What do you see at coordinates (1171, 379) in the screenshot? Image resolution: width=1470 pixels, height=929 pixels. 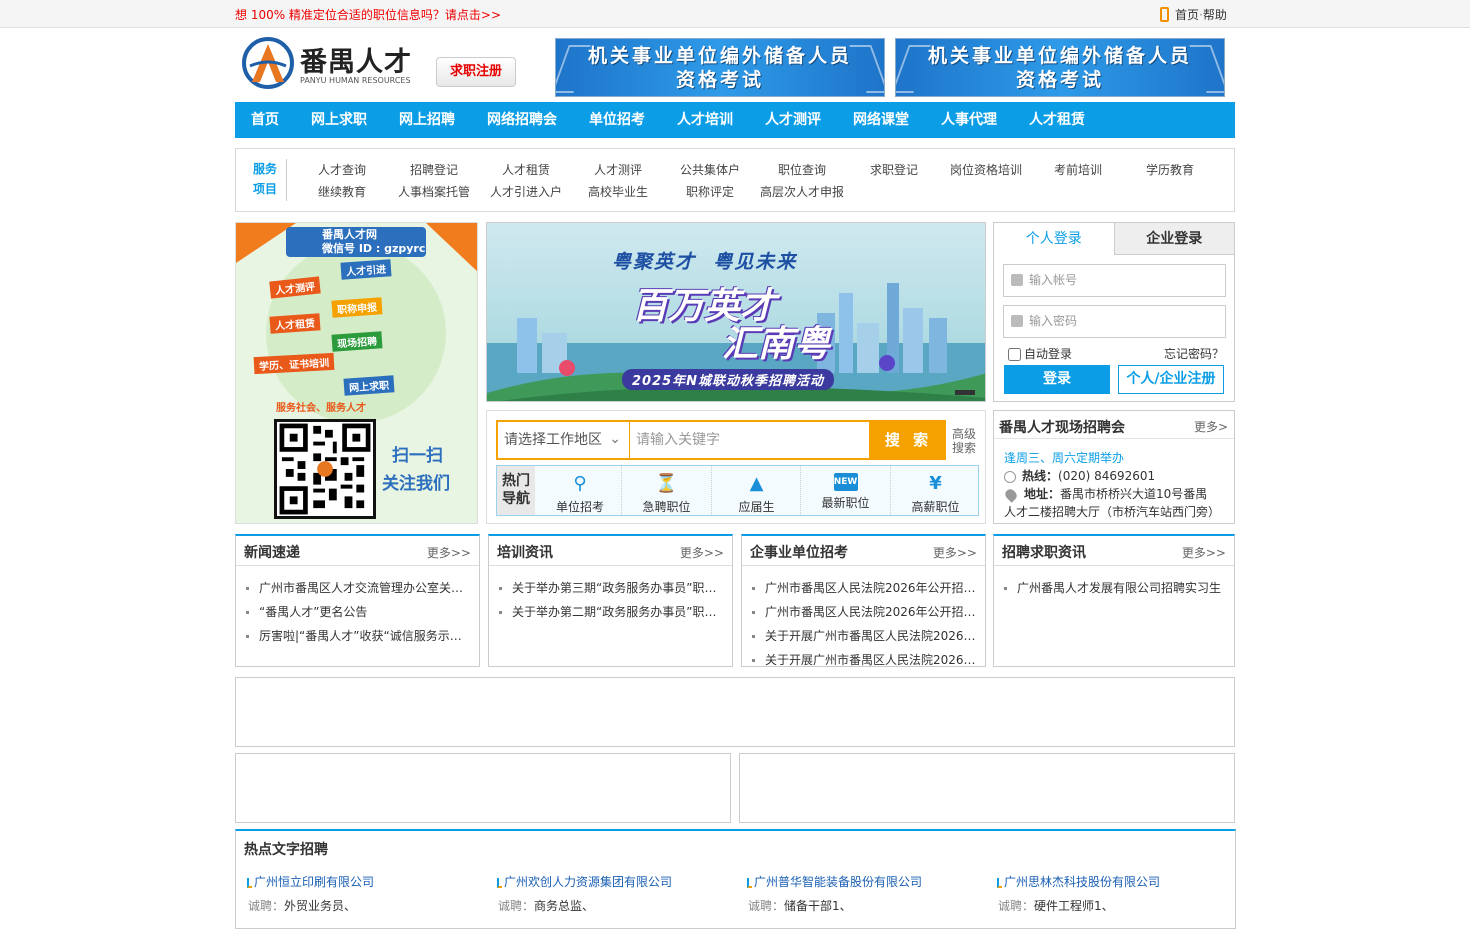 I see `register-button: 个人/企业注册` at bounding box center [1171, 379].